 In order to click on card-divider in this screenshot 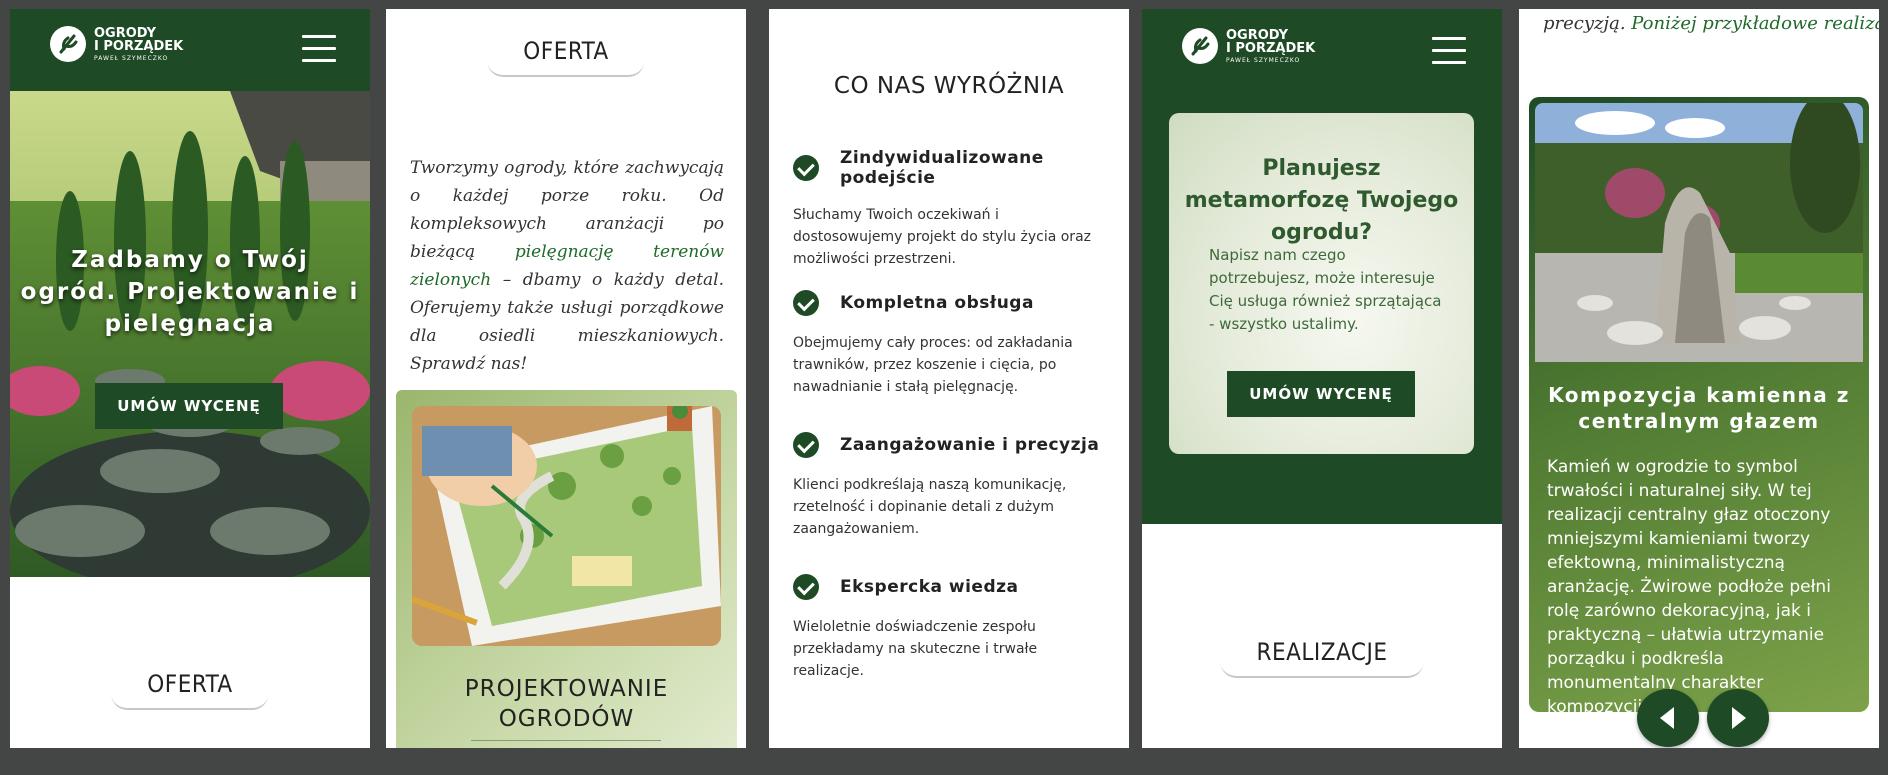, I will do `click(566, 740)`.